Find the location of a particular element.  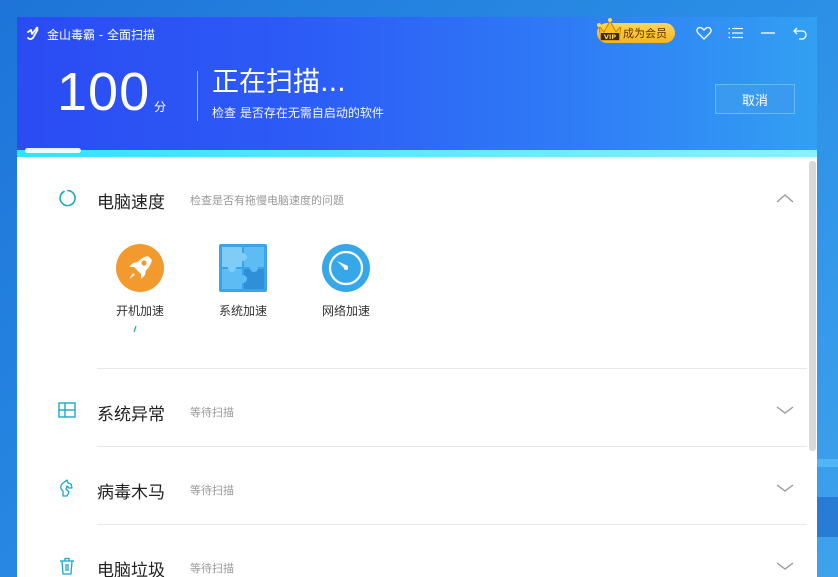

become-member-button: VIP 成为会员 is located at coordinates (636, 30).